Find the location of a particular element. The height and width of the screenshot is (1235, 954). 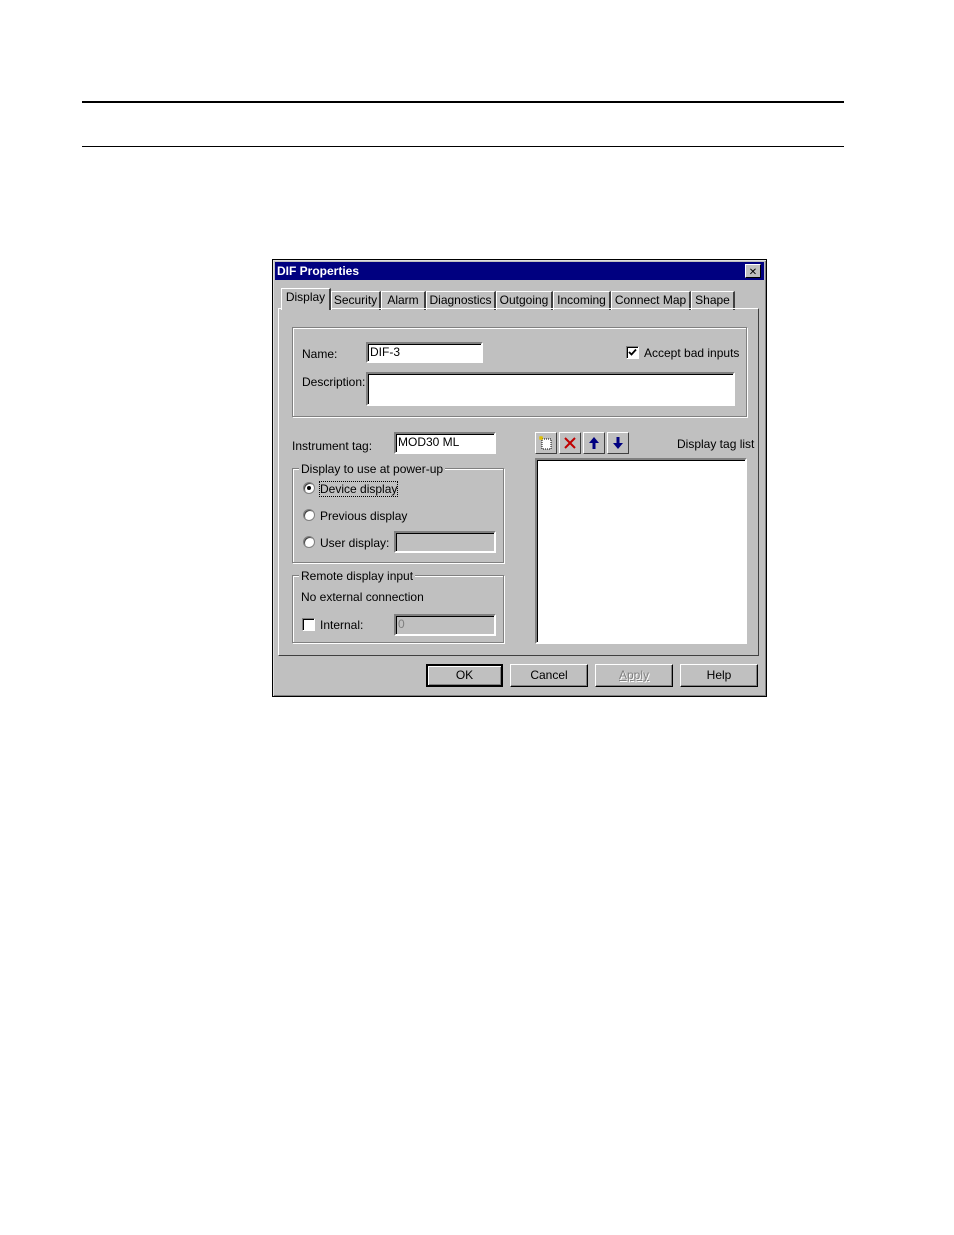

description-label: Description: is located at coordinates (334, 382).